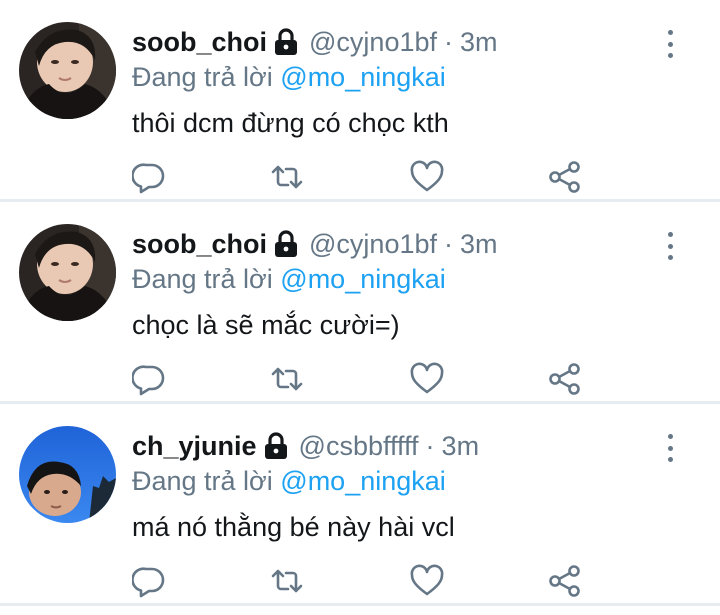 The height and width of the screenshot is (615, 720). Describe the element at coordinates (290, 123) in the screenshot. I see `tweet-text: thôi dcm đừng có chọc kth` at that location.